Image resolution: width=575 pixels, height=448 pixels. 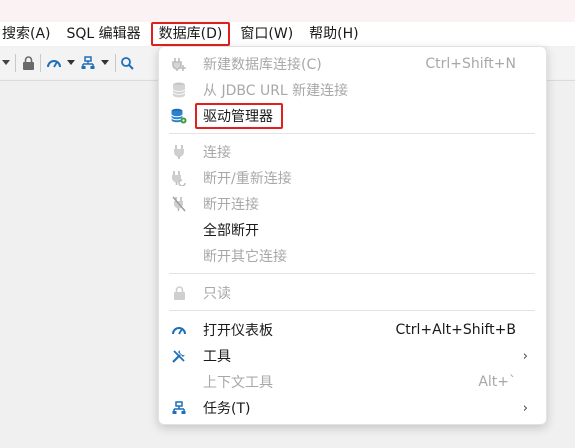 I want to click on menu-item-label: 工具, so click(x=217, y=357).